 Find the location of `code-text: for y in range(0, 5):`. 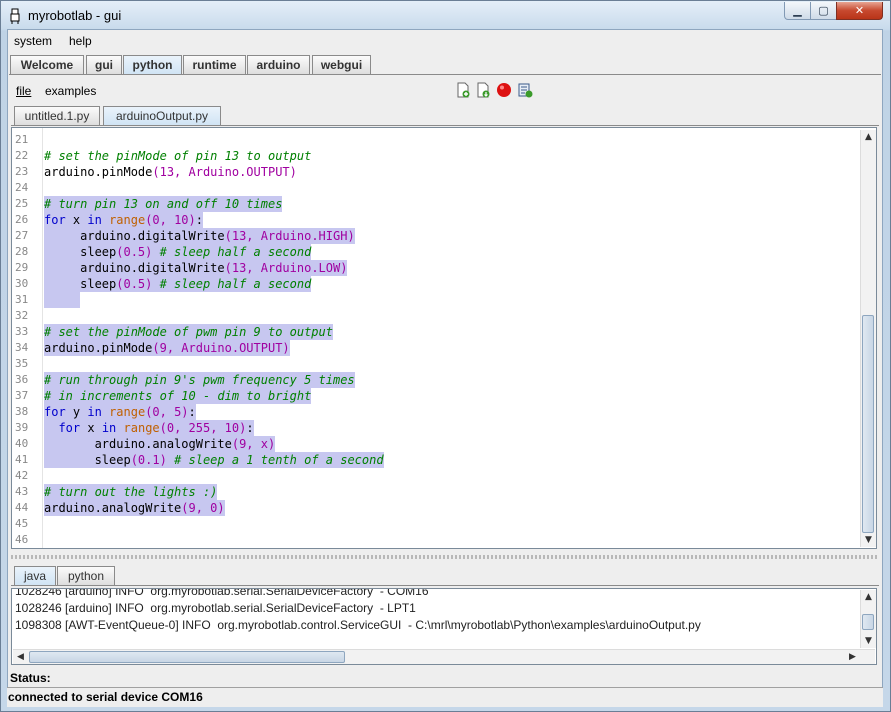

code-text: for y in range(0, 5): is located at coordinates (120, 412).